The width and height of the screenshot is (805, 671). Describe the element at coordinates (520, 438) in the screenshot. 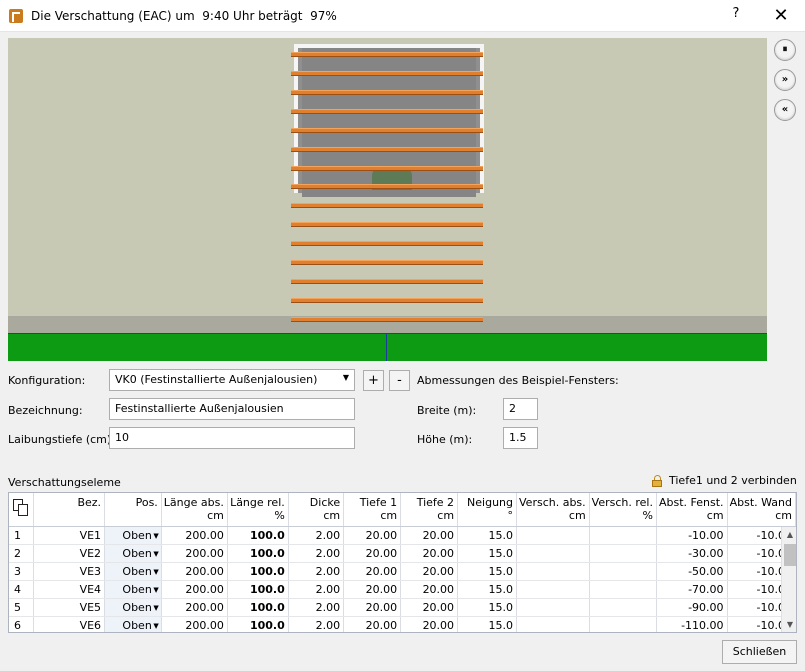

I see `hoehe-input: 1.5` at that location.